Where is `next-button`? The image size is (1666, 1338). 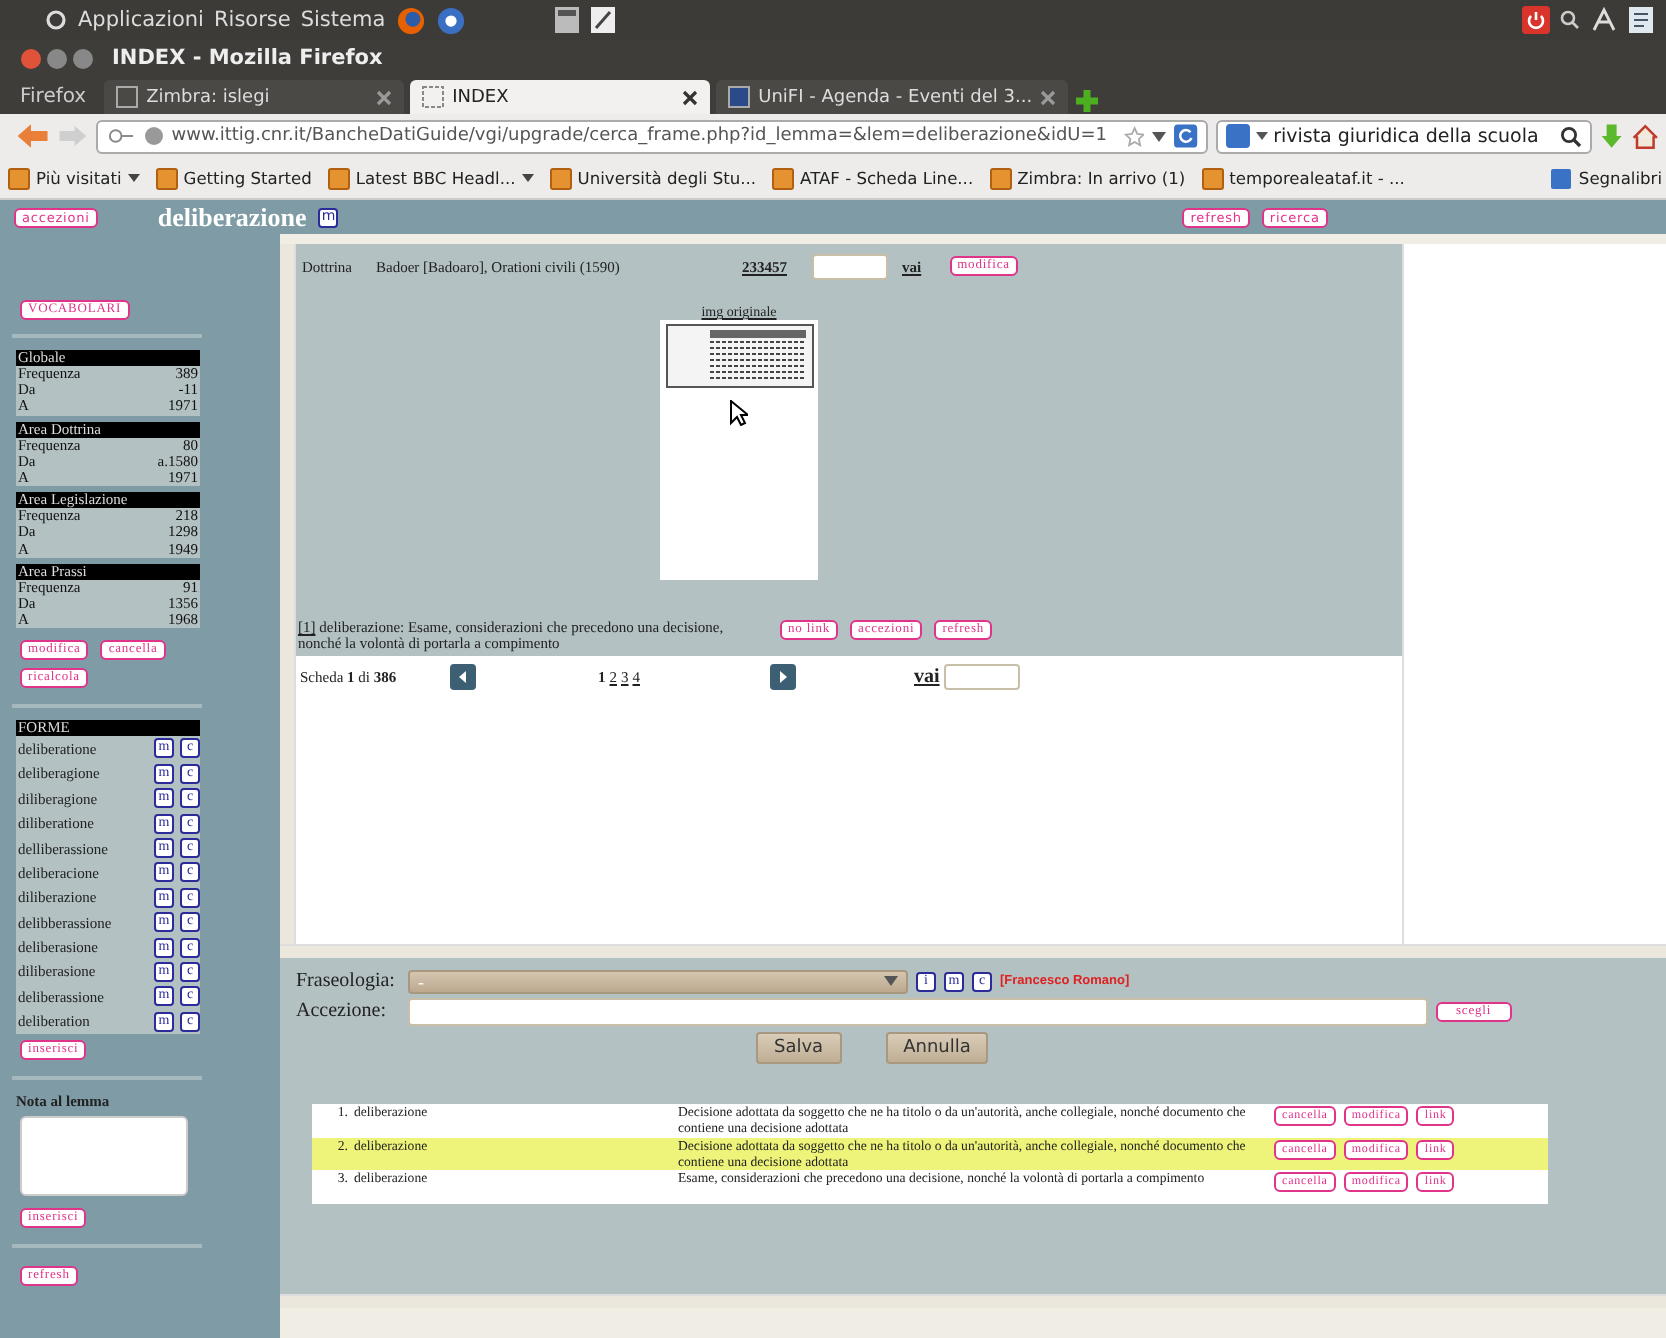
next-button is located at coordinates (783, 676).